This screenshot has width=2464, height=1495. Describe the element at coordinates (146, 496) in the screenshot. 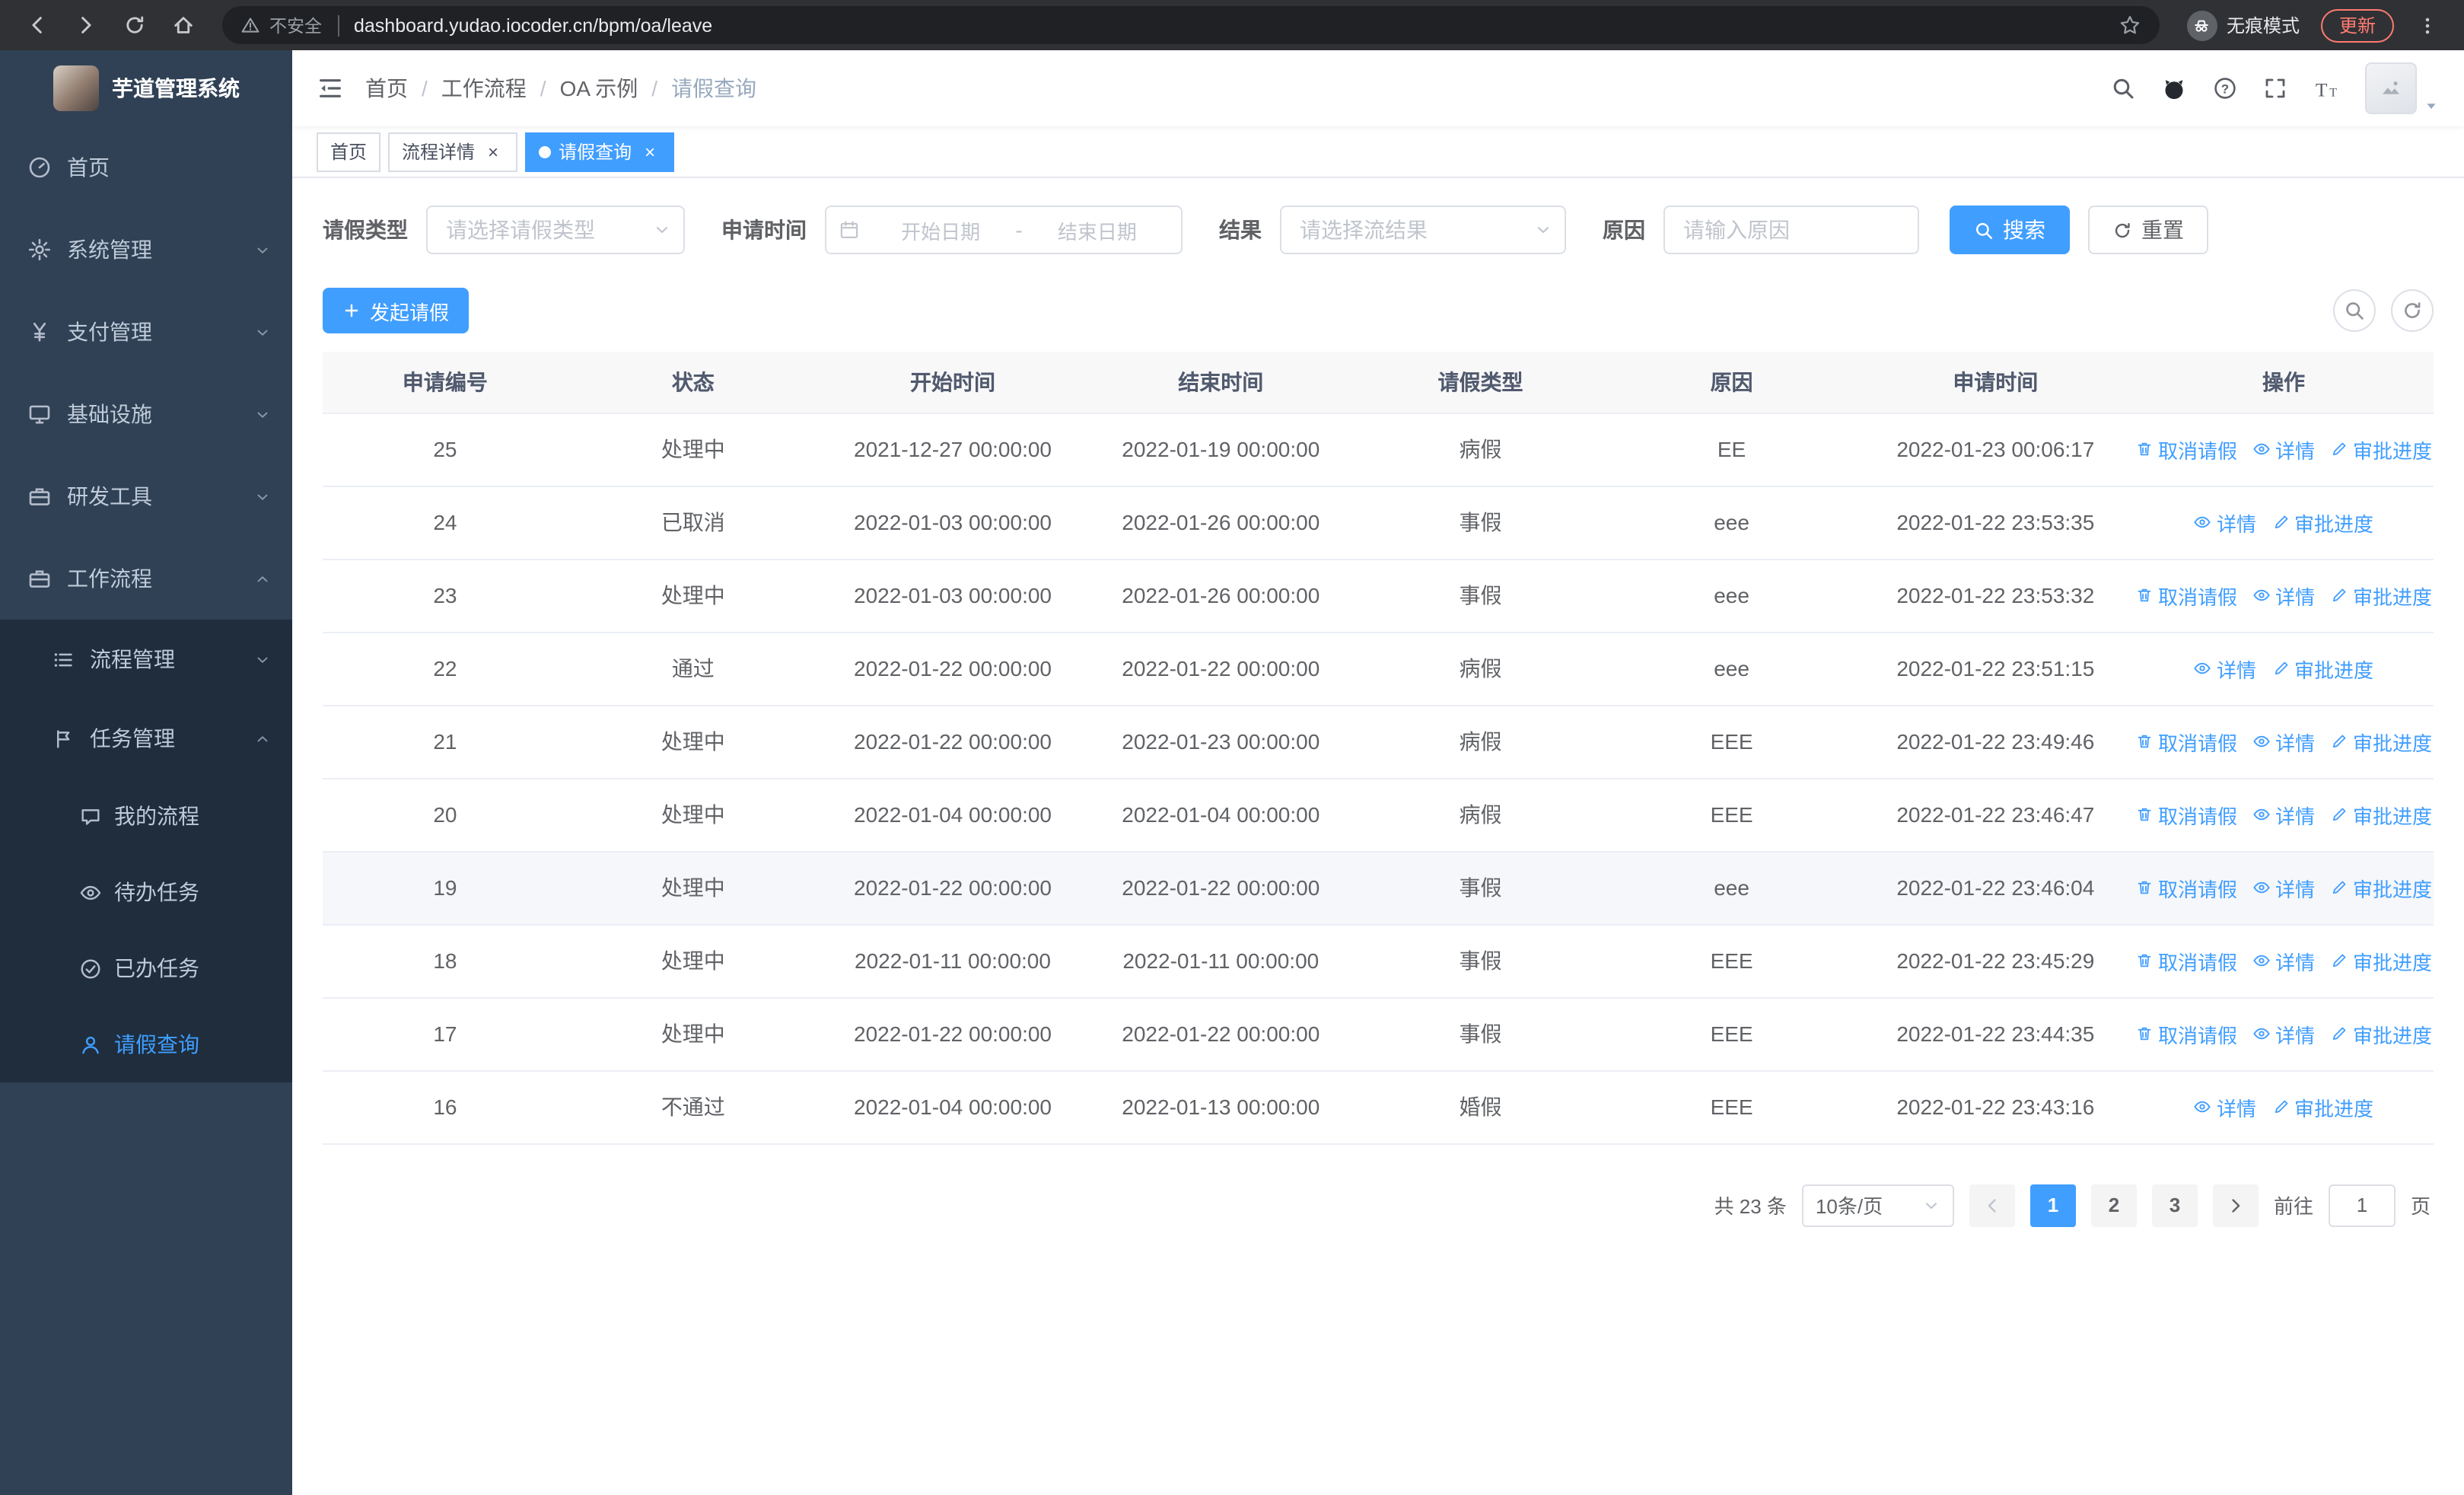

I see `sidebar-item-devtools: 研发工具` at that location.